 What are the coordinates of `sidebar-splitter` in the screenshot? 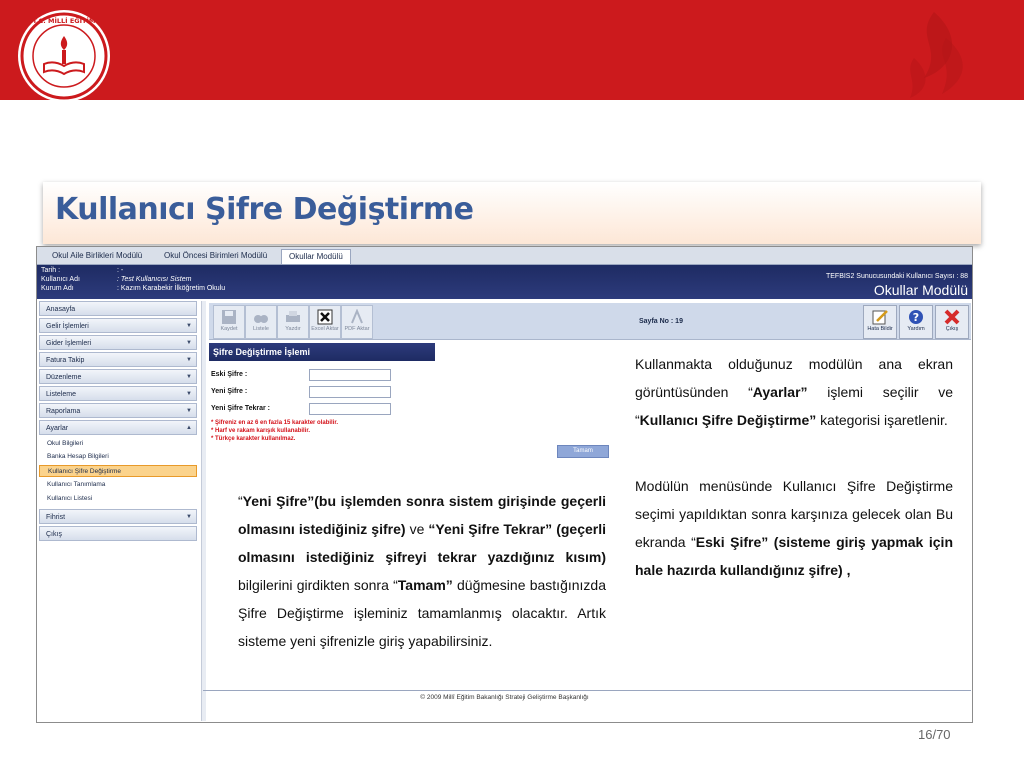 It's located at (203, 511).